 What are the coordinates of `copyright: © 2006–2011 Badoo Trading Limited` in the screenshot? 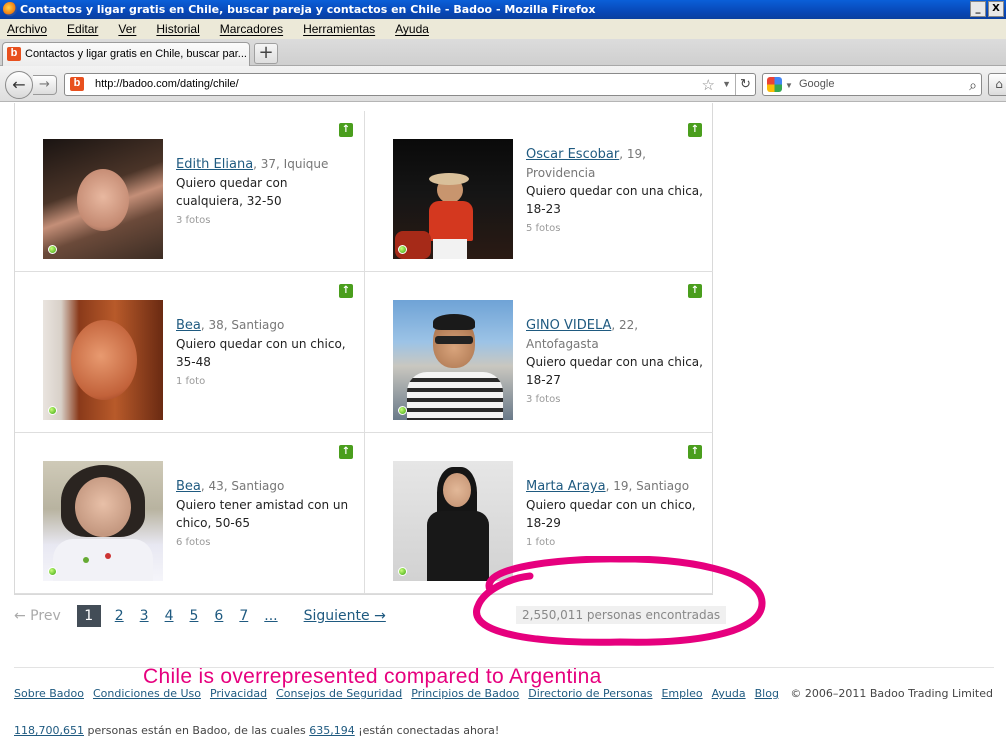 It's located at (891, 693).